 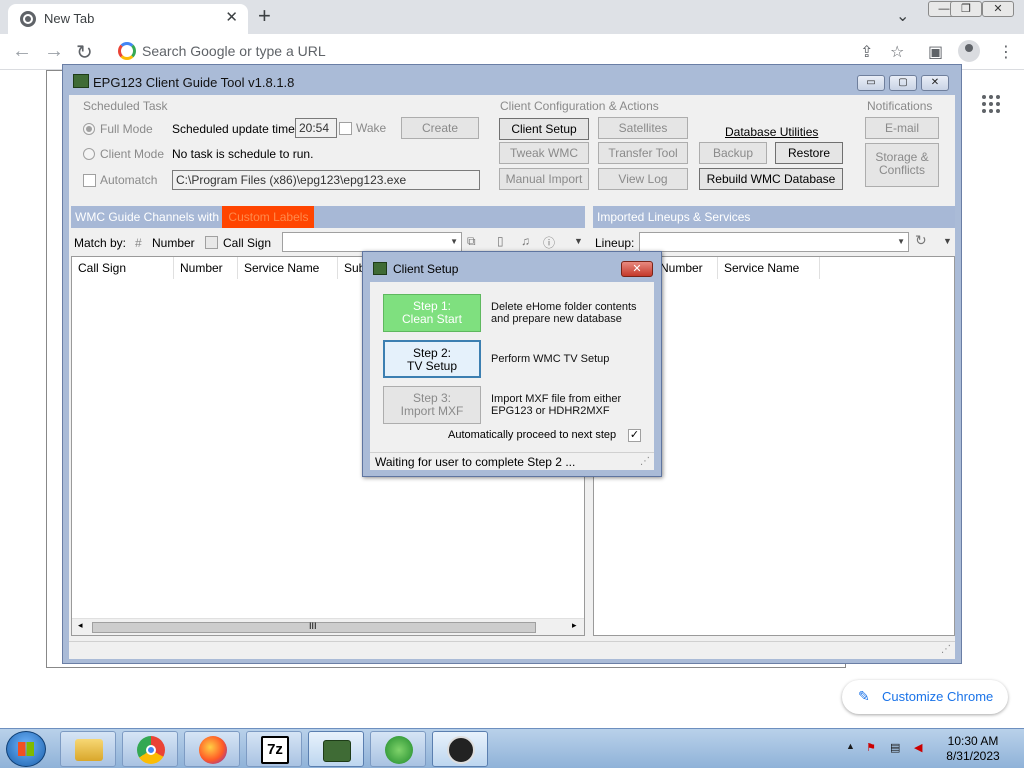 What do you see at coordinates (556, 399) in the screenshot?
I see `step3-desc-line1: Import MXF file from either` at bounding box center [556, 399].